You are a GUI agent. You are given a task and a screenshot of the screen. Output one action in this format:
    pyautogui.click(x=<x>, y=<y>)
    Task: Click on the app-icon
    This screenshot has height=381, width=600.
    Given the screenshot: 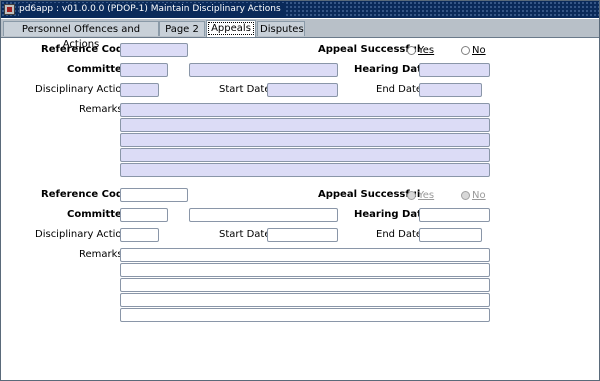 What is the action you would take?
    pyautogui.click(x=9, y=9)
    